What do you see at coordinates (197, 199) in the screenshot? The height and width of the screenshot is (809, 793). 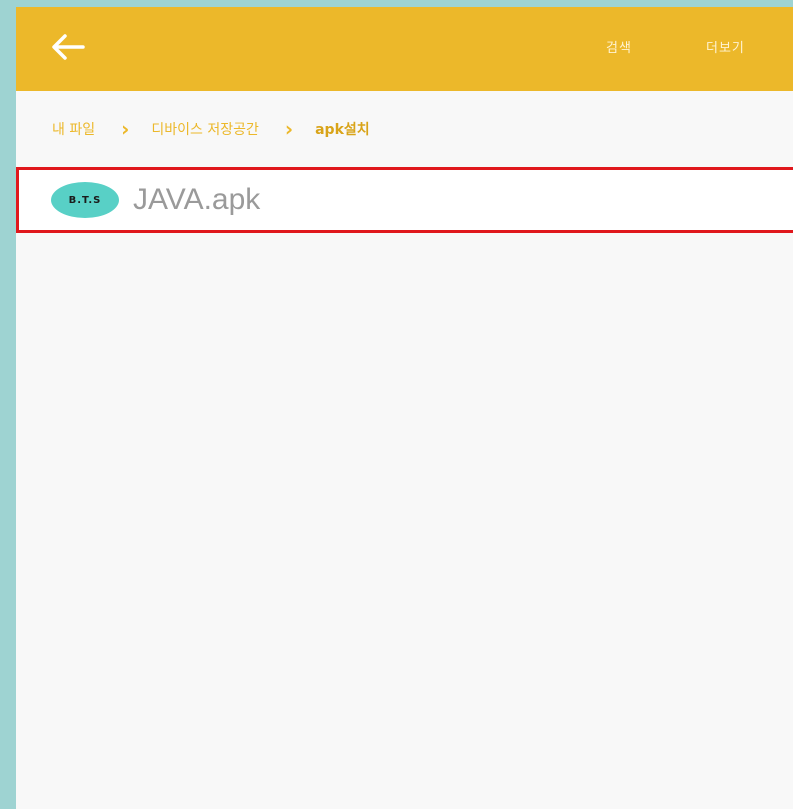 I see `file-name: JAVA.apk` at bounding box center [197, 199].